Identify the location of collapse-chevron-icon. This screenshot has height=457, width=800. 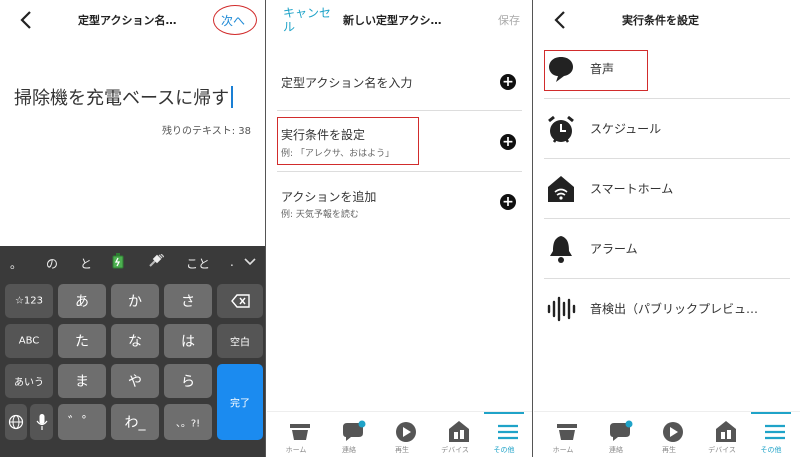
(250, 262).